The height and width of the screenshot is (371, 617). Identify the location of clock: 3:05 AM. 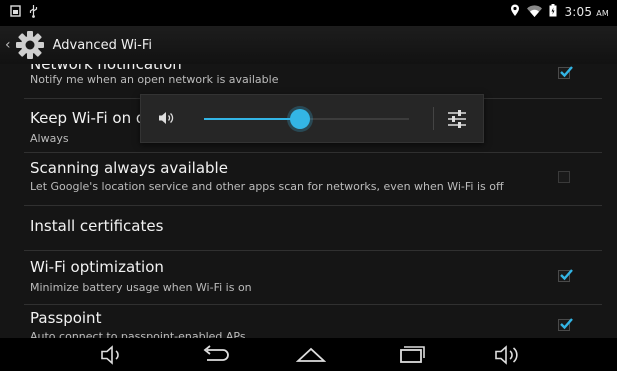
(586, 12).